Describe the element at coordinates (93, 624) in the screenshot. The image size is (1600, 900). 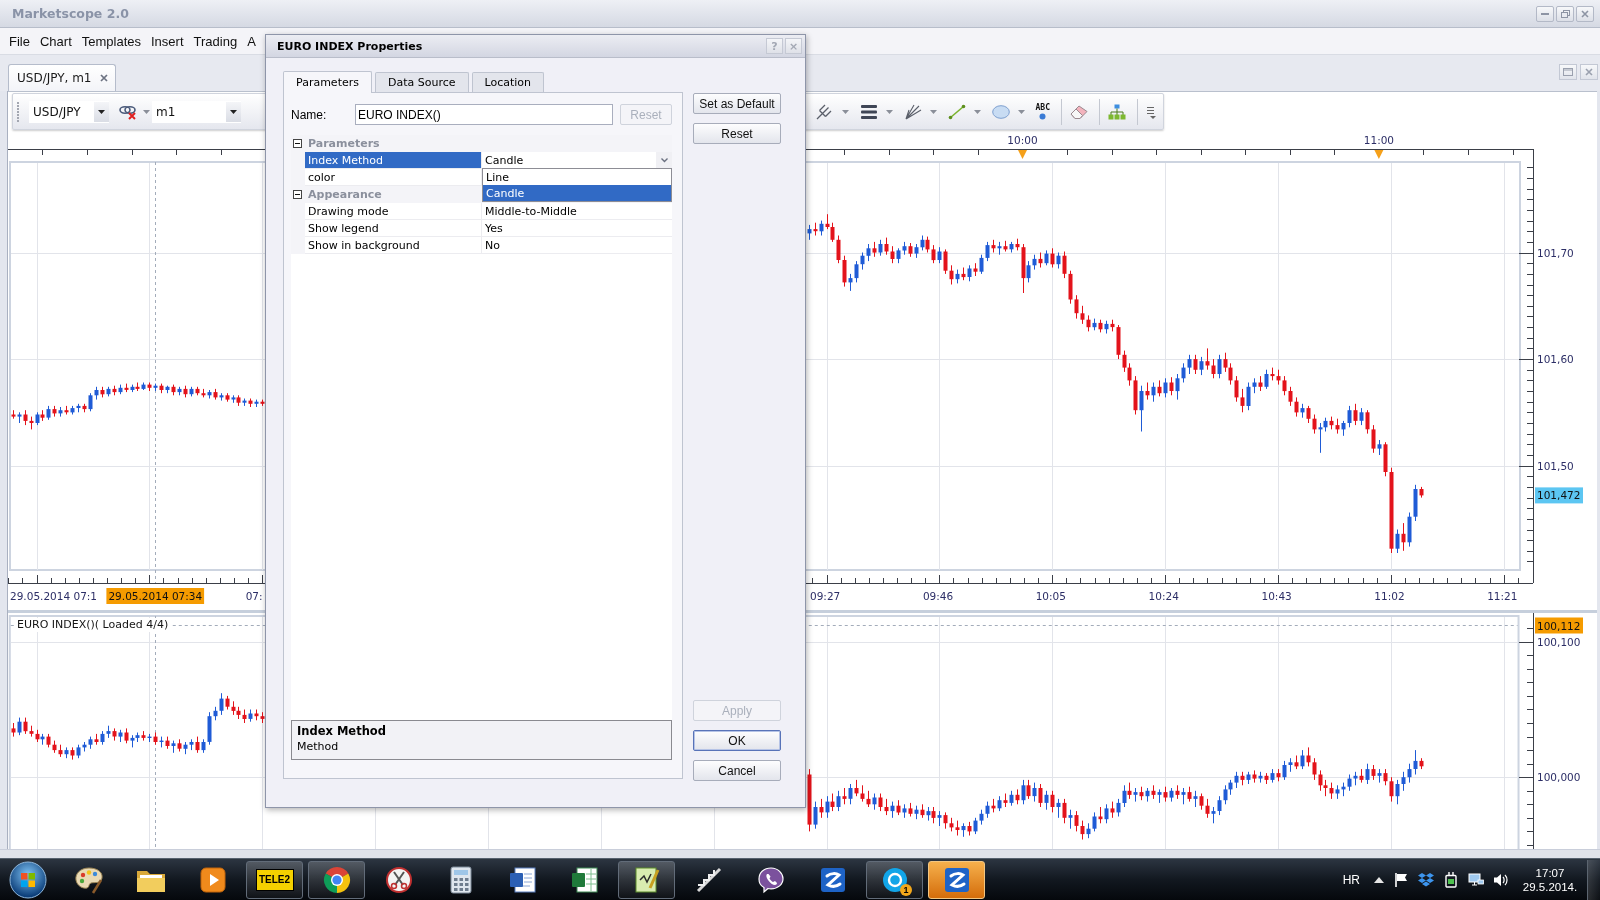
I see `chart-legend: EURO INDEX()( Loaded 4/4)` at that location.